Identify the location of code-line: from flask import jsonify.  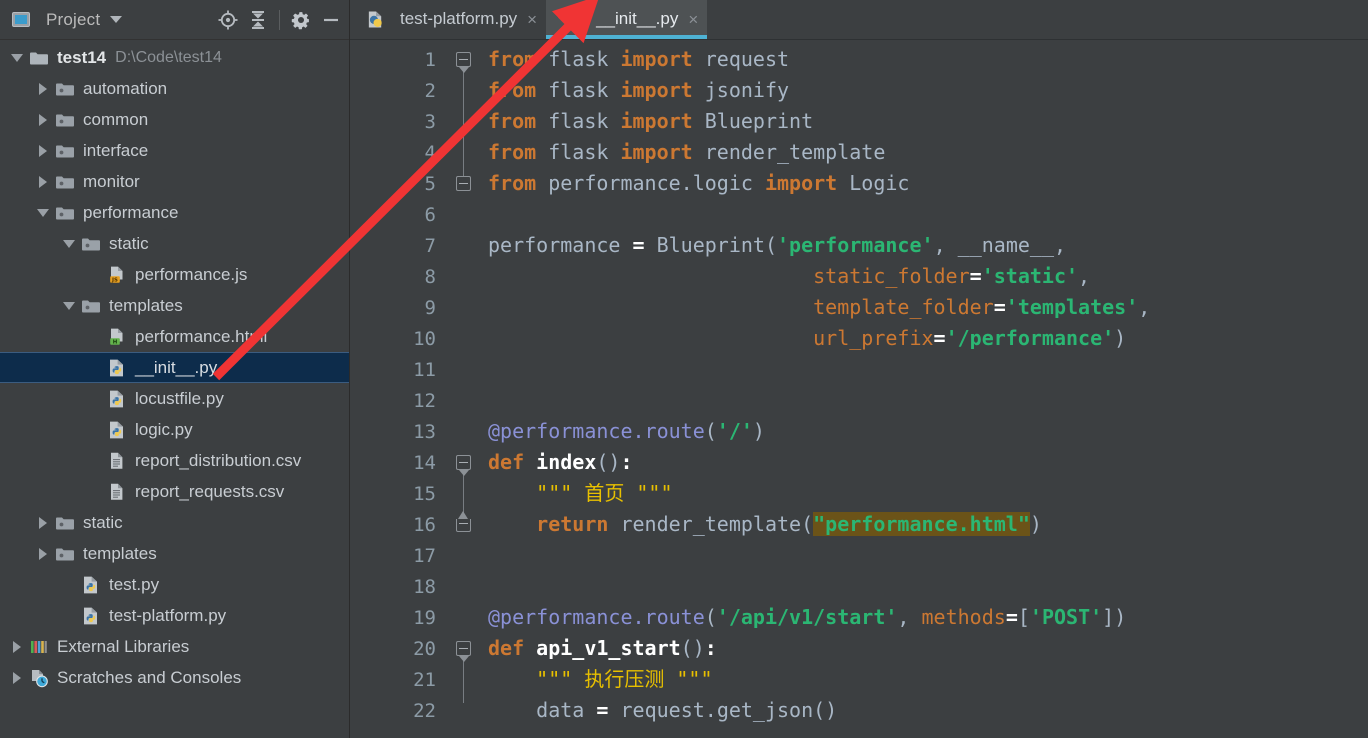
(928, 90).